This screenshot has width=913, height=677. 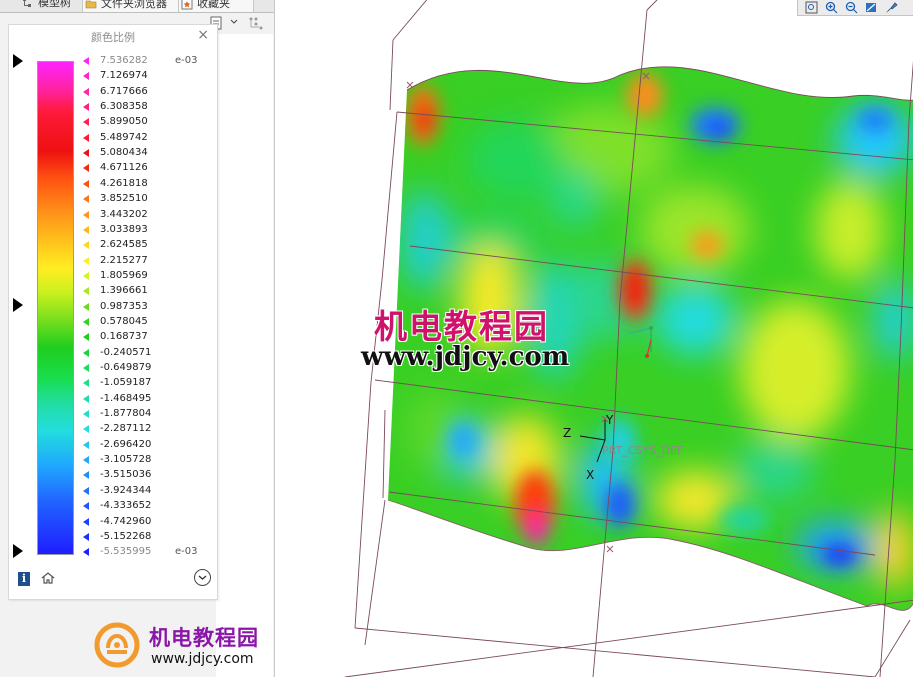 What do you see at coordinates (124, 199) in the screenshot?
I see `scale-value: 3.852510` at bounding box center [124, 199].